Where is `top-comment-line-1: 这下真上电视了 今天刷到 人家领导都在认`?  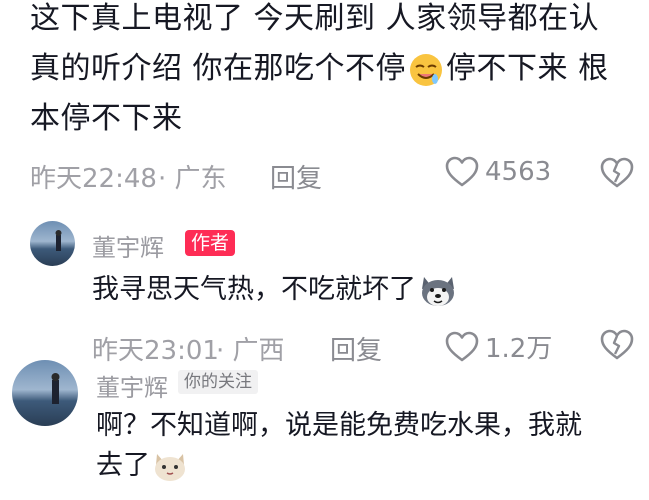
top-comment-line-1: 这下真上电视了 今天刷到 人家领导都在认 is located at coordinates (315, 18).